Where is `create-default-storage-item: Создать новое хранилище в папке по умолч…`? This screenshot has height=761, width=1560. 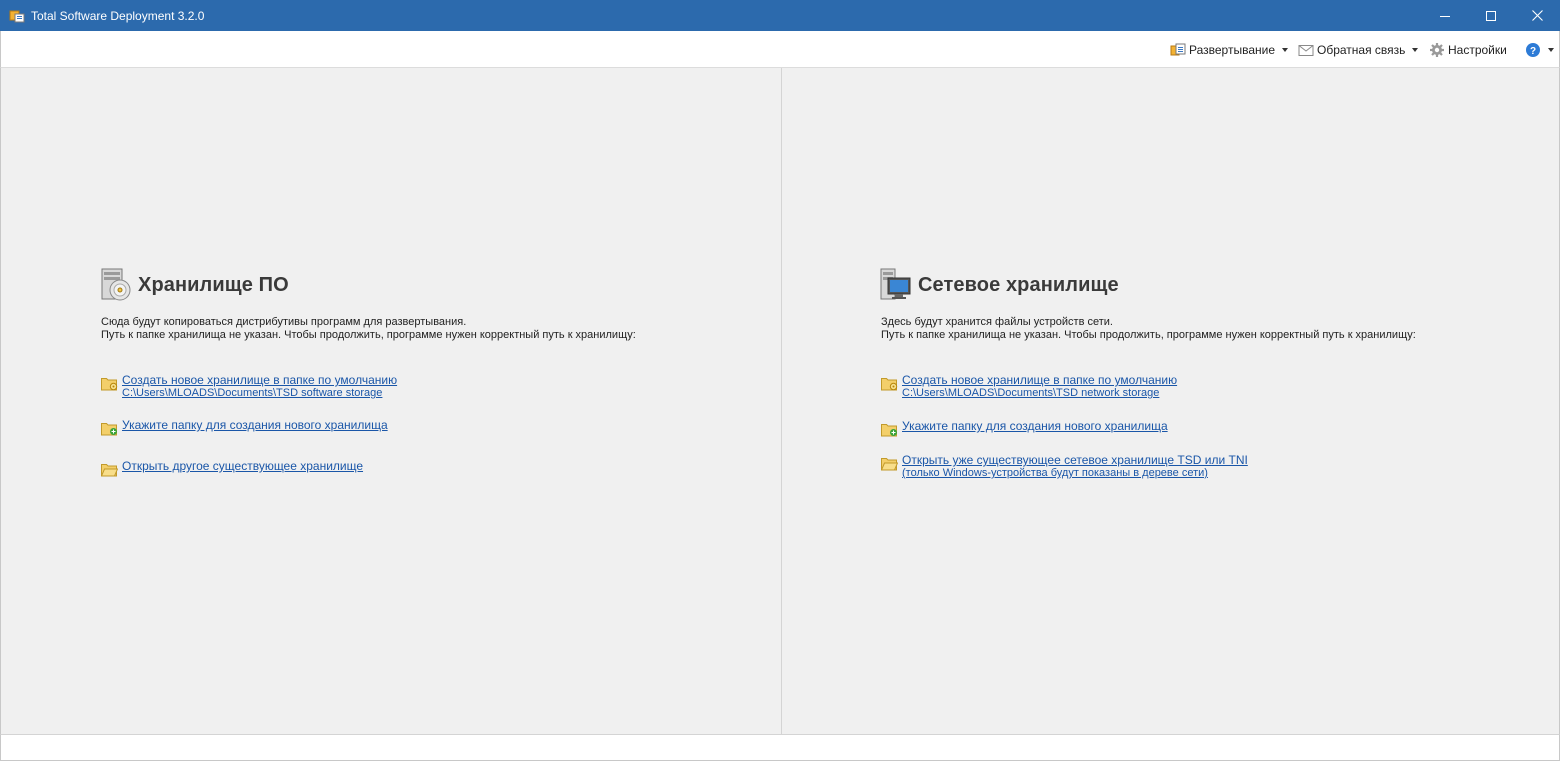 create-default-storage-item: Создать новое хранилище в папке по умолч… is located at coordinates (249, 386).